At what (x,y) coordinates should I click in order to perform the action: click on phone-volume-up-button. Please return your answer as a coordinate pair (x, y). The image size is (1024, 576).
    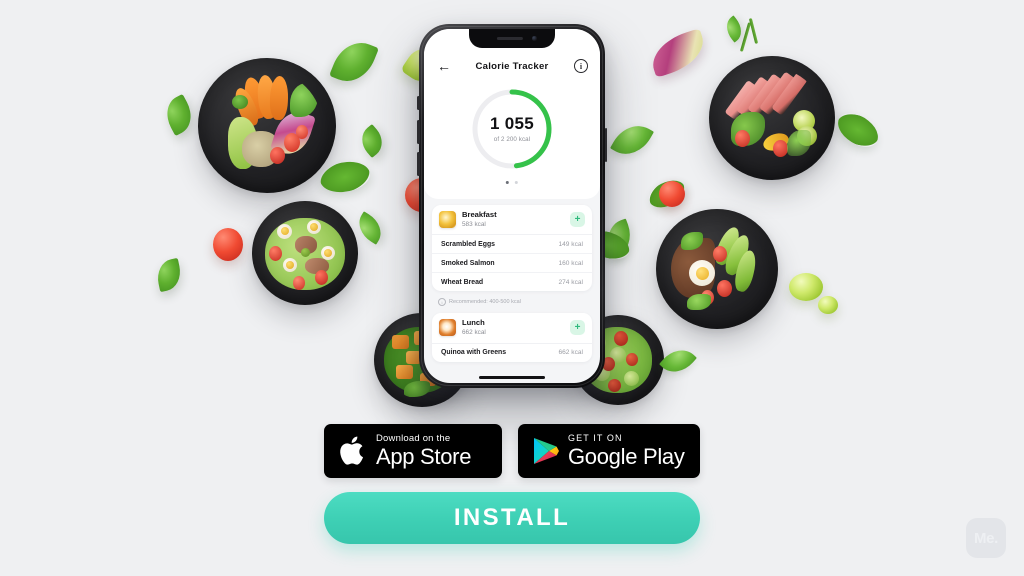
    Looking at the image, I should click on (418, 132).